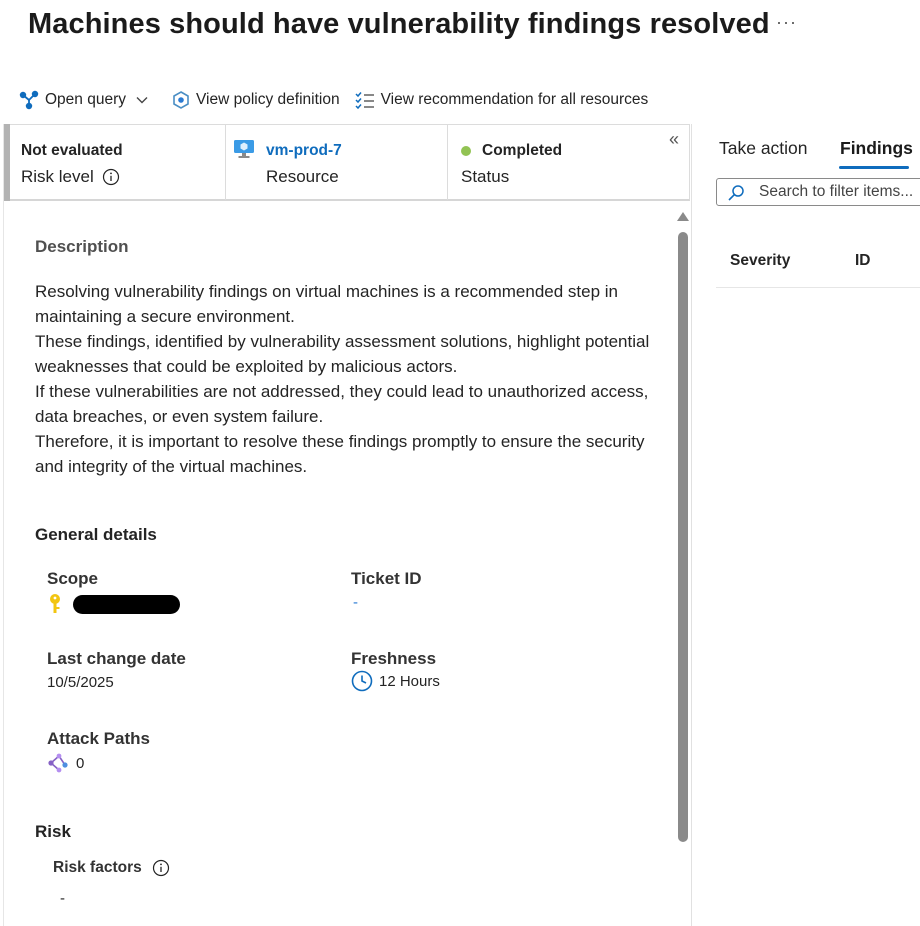 The width and height of the screenshot is (920, 926). I want to click on scope-label: Scope, so click(73, 578).